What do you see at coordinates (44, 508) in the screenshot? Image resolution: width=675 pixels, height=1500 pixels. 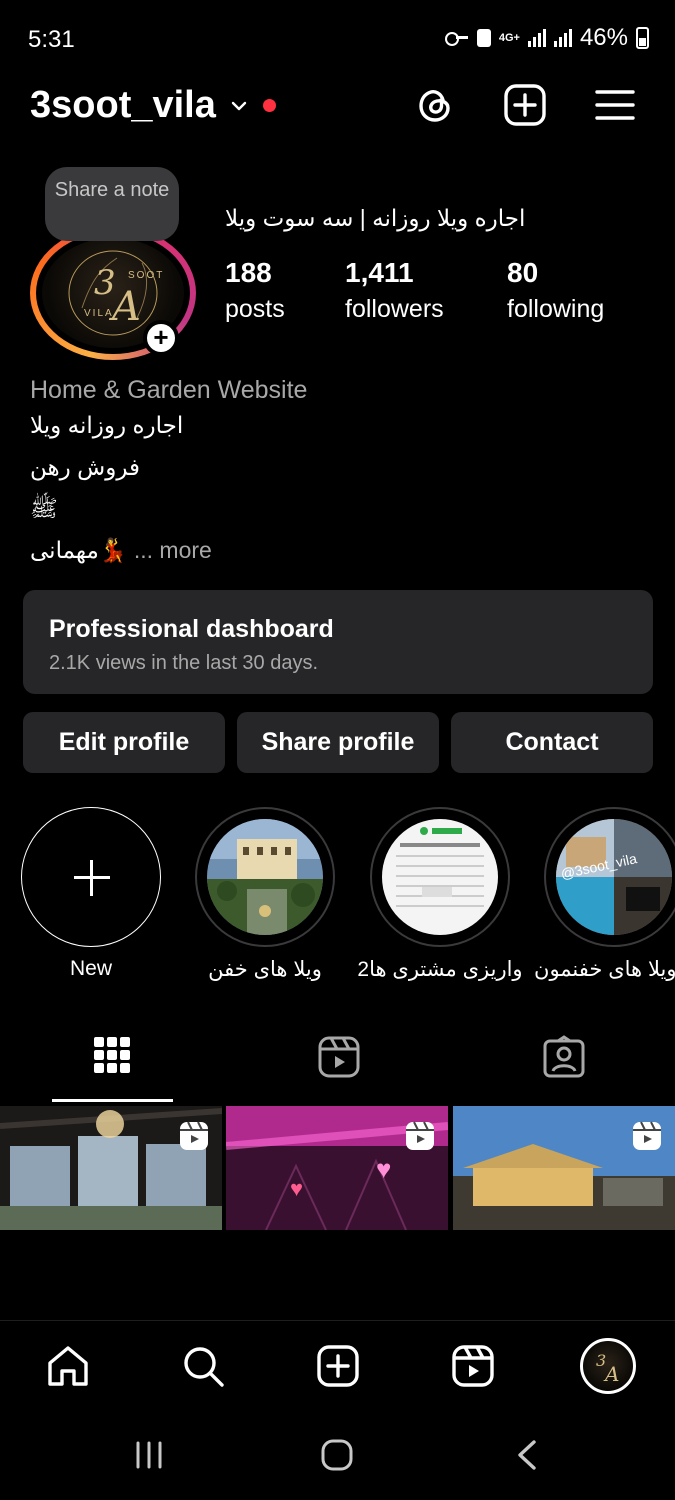 I see `bio-line-3: ﷺ` at bounding box center [44, 508].